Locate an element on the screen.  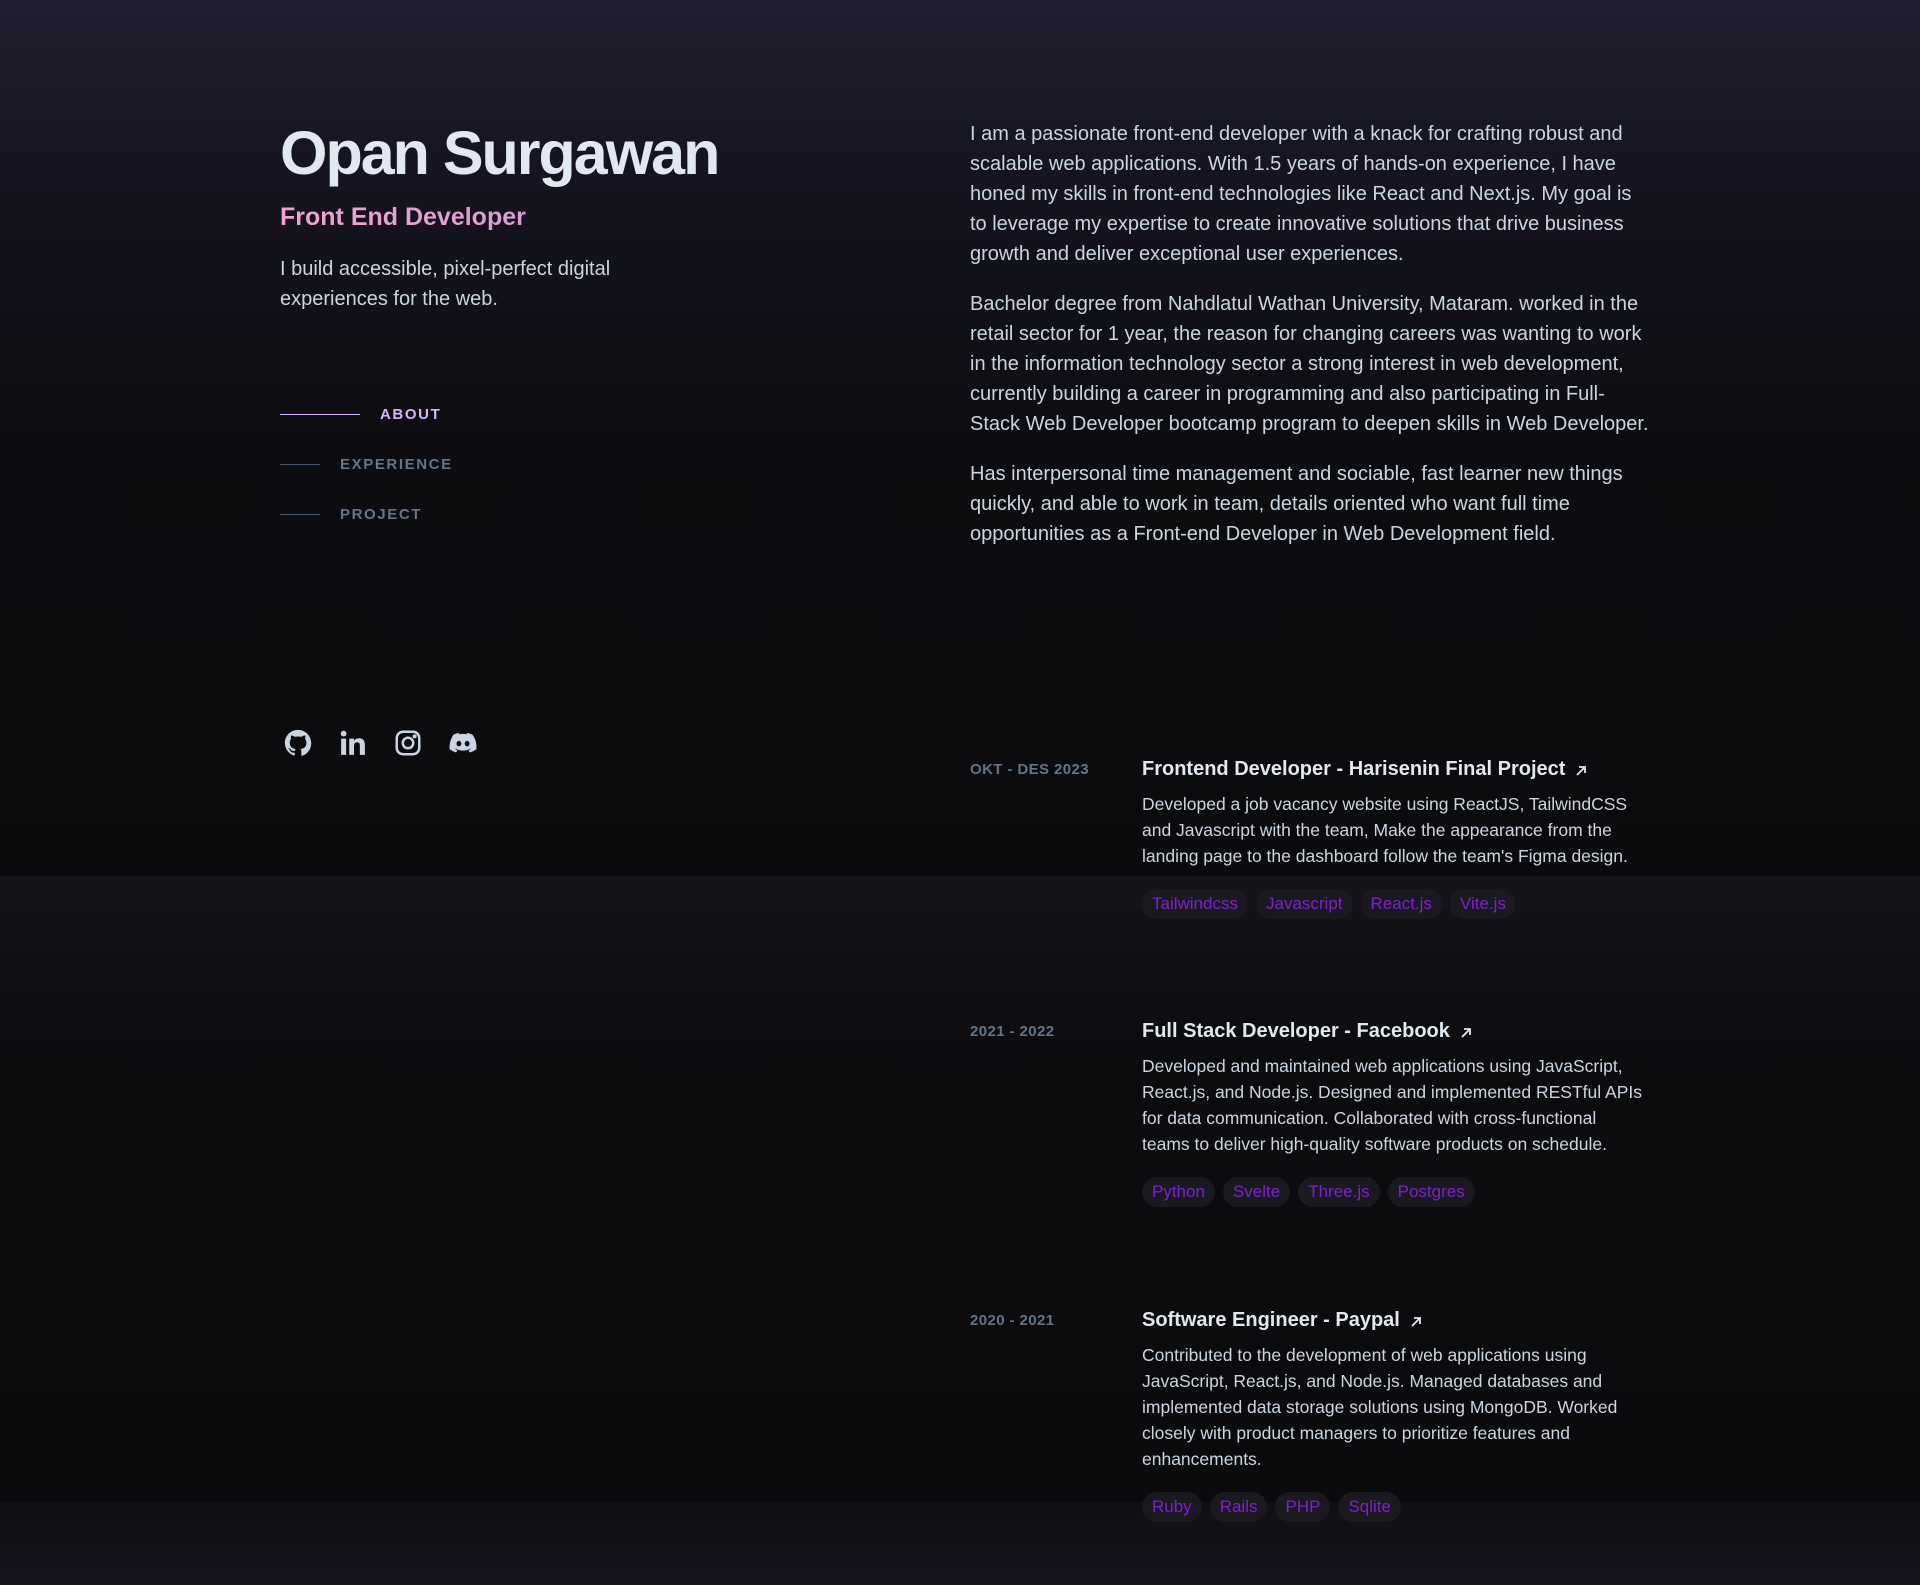
tech-tag: Javascript is located at coordinates (1304, 904).